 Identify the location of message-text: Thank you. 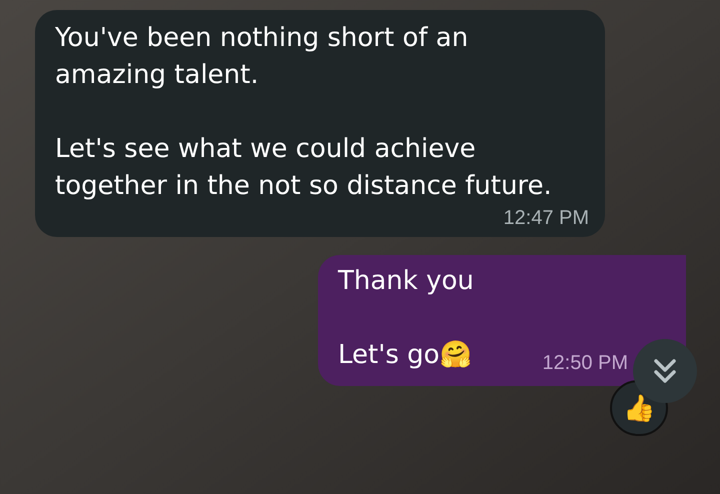
(406, 281).